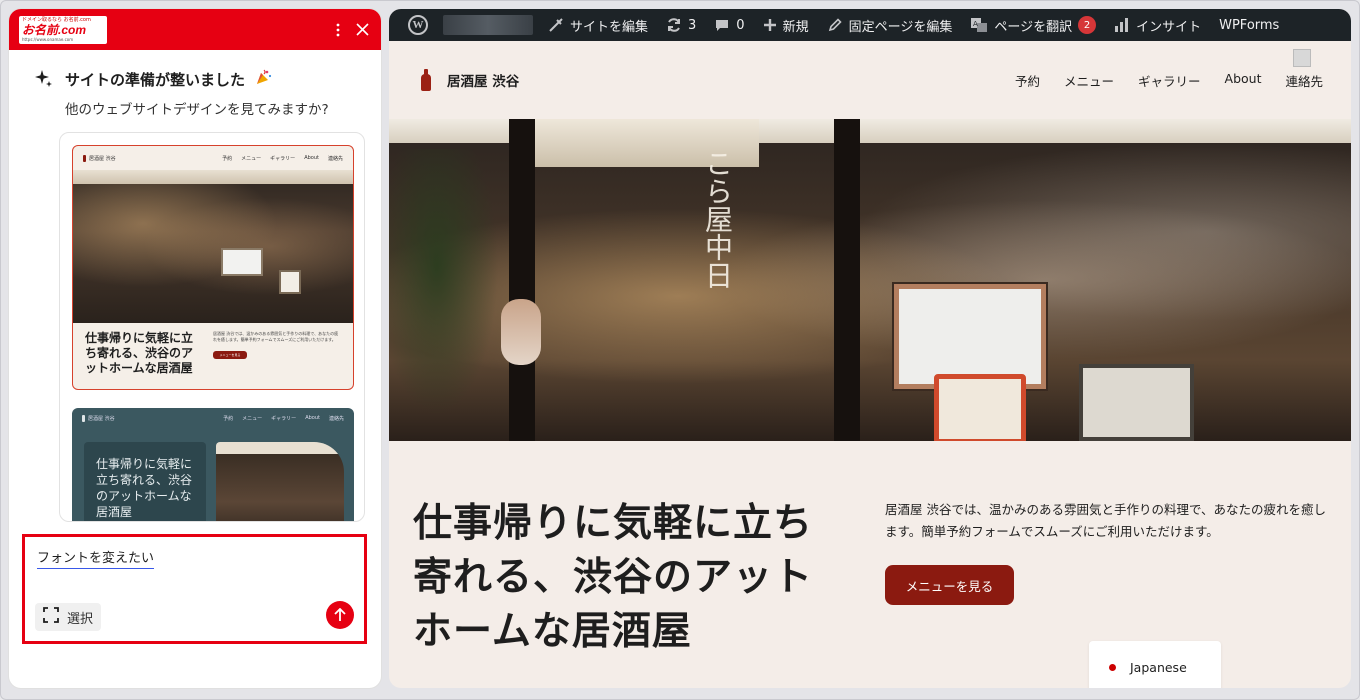 The width and height of the screenshot is (1360, 700). I want to click on select-element-button: 選択, so click(68, 617).